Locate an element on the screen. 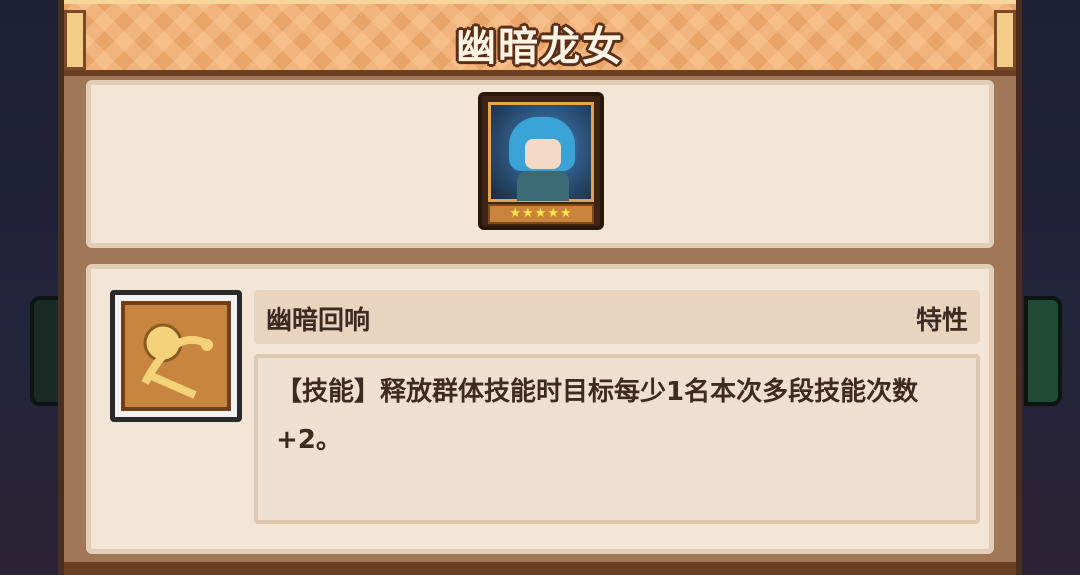  star-rating: ★★★★★ is located at coordinates (541, 214).